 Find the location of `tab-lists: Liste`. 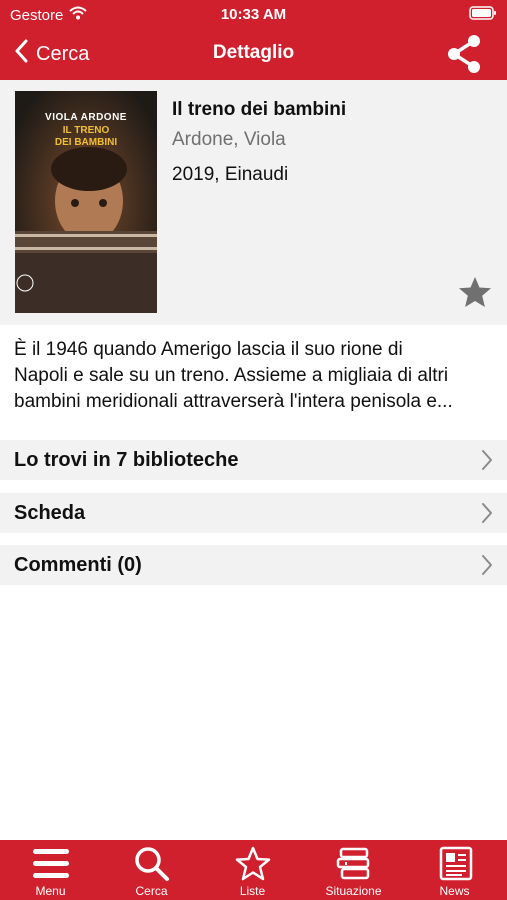

tab-lists: Liste is located at coordinates (252, 870).